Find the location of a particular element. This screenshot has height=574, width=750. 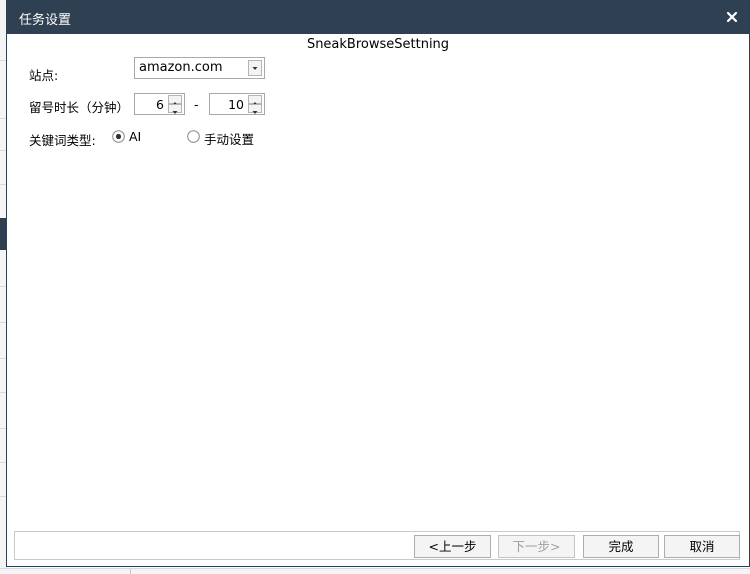

duration-min-spin-buttons is located at coordinates (175, 104).